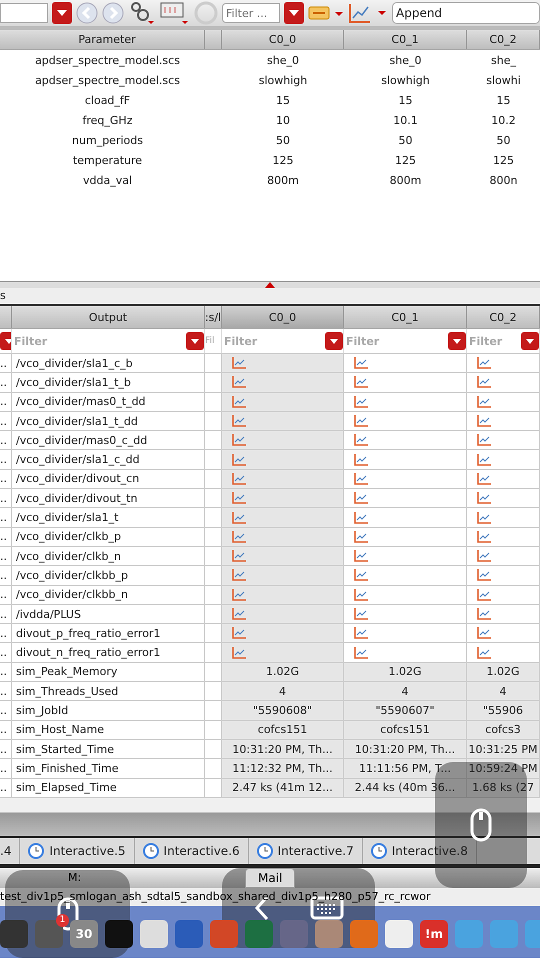 The image size is (540, 960). What do you see at coordinates (108, 480) in the screenshot?
I see `output-name: /vco_divider/divout_cn` at bounding box center [108, 480].